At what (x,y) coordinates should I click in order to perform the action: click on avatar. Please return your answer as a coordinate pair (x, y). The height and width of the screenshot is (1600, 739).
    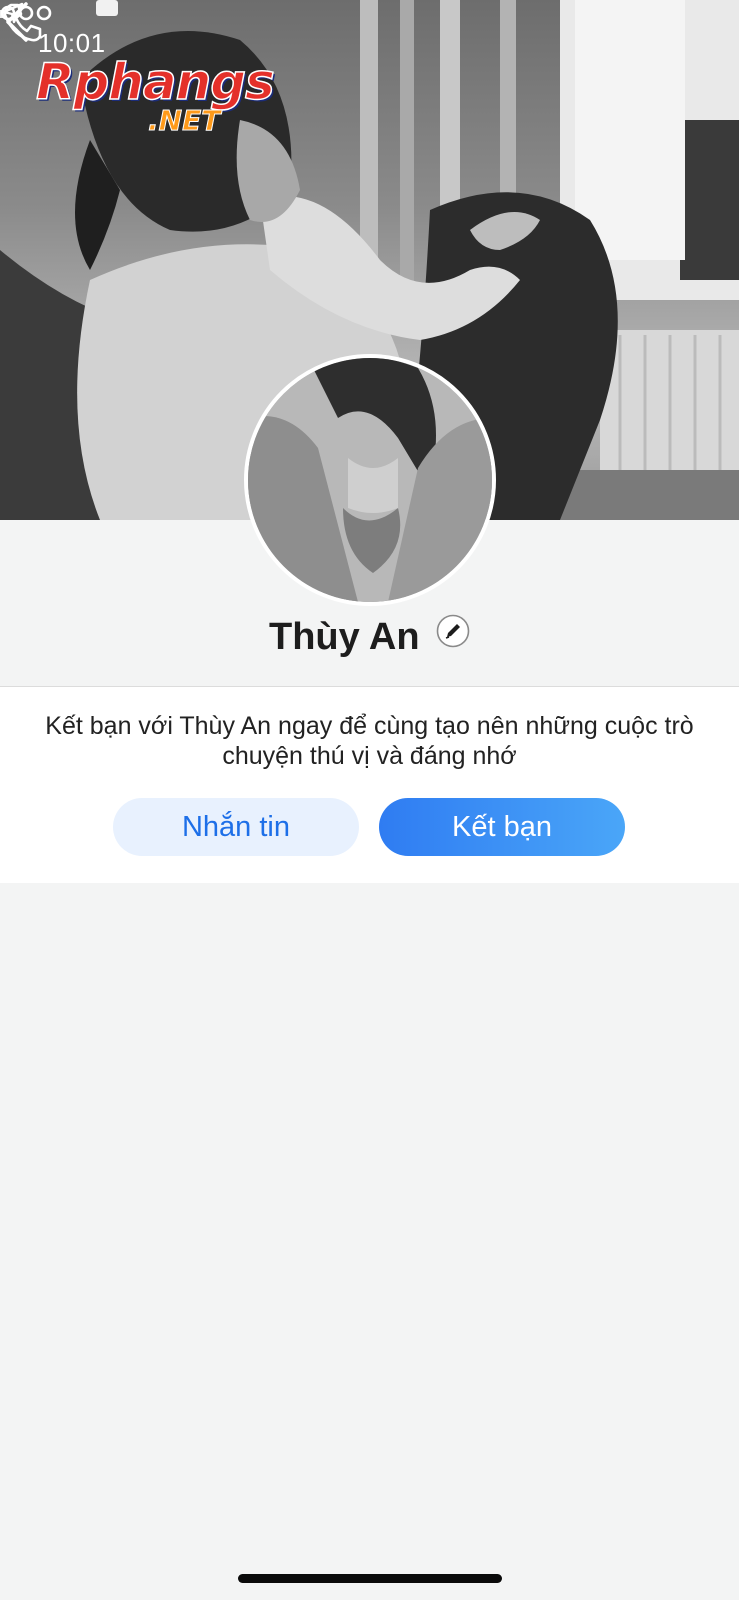
    Looking at the image, I should click on (370, 480).